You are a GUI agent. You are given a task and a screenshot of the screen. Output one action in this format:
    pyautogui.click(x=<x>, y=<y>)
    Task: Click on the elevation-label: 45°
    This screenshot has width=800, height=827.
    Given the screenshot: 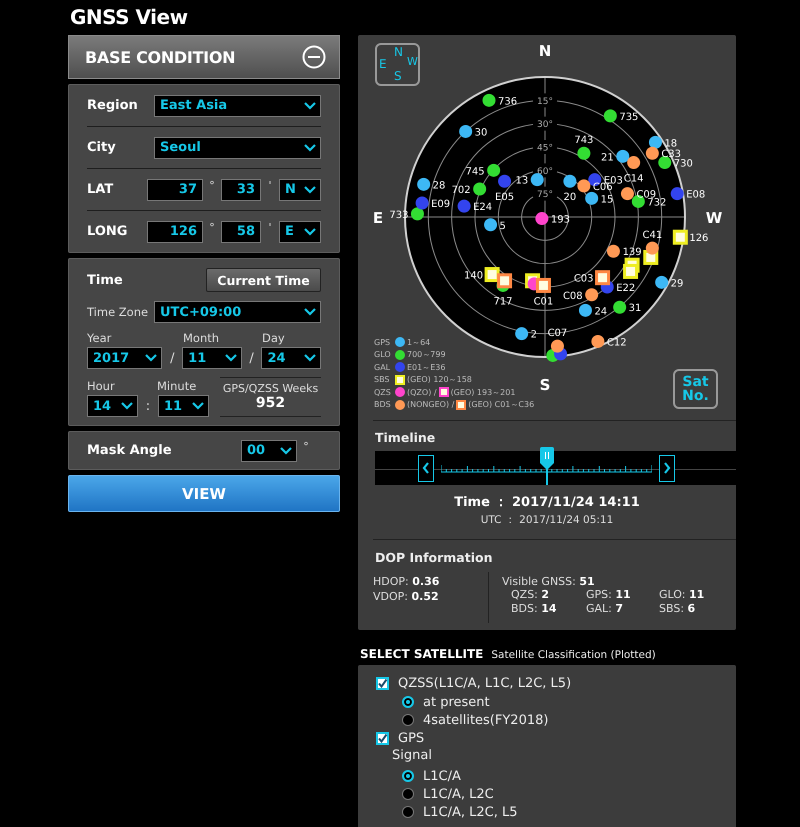 What is the action you would take?
    pyautogui.click(x=545, y=149)
    